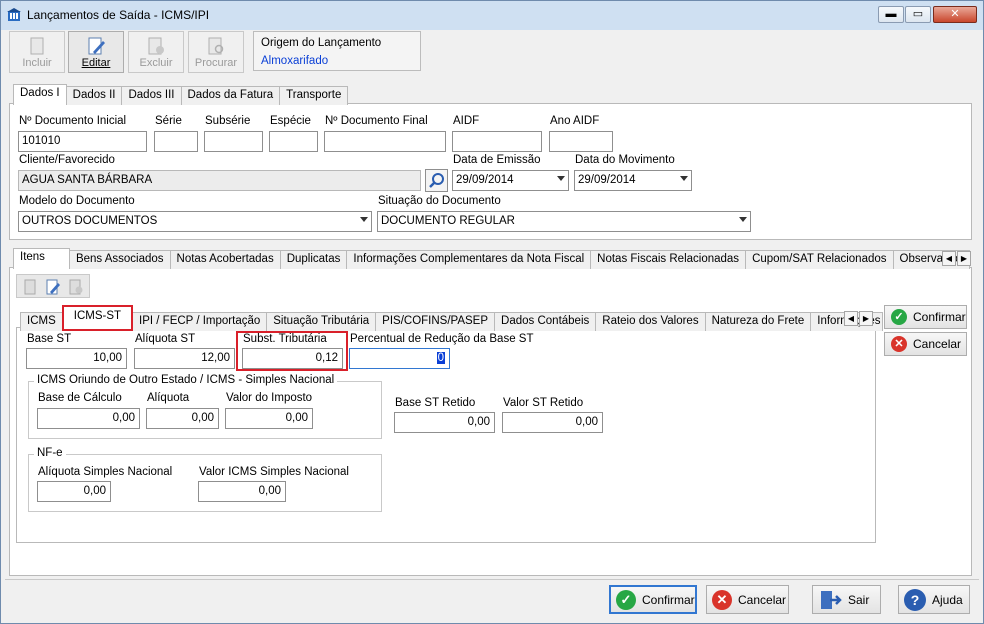 The image size is (984, 624). I want to click on inner-scroll-left-icon: ◀, so click(851, 318).